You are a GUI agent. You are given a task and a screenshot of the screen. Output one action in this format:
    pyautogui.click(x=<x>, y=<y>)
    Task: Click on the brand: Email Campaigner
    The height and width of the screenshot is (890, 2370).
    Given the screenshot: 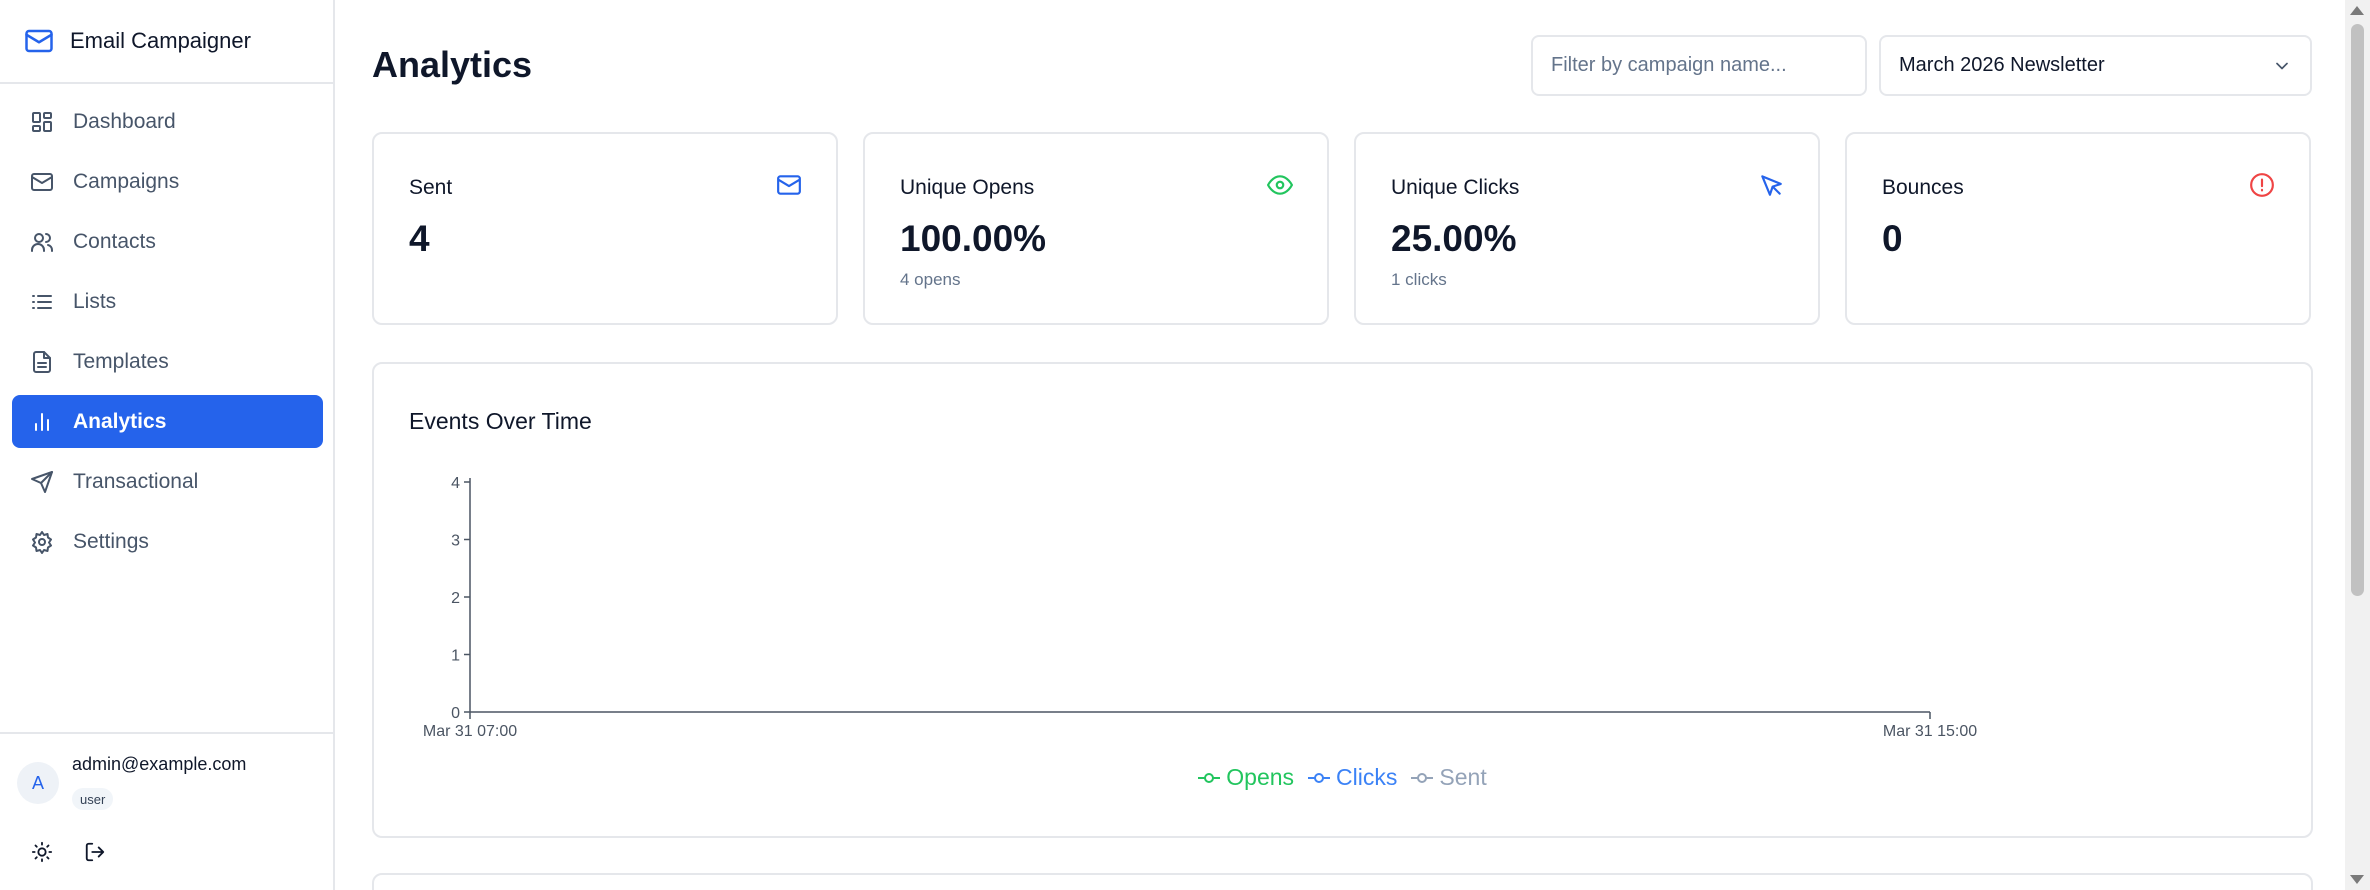 What is the action you would take?
    pyautogui.click(x=166, y=42)
    